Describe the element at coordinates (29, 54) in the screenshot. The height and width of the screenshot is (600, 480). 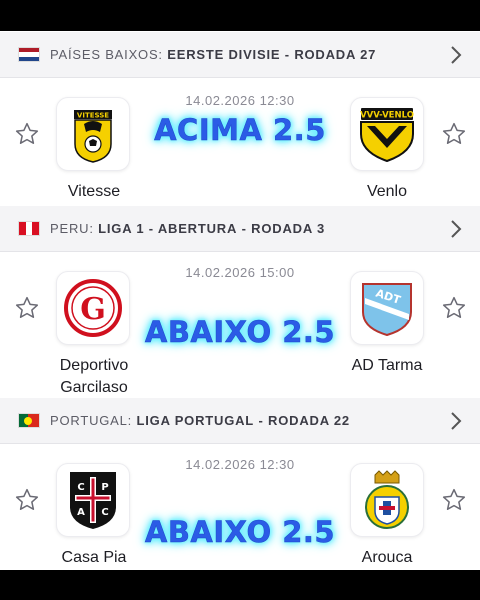
I see `netherlands-flag-icon` at that location.